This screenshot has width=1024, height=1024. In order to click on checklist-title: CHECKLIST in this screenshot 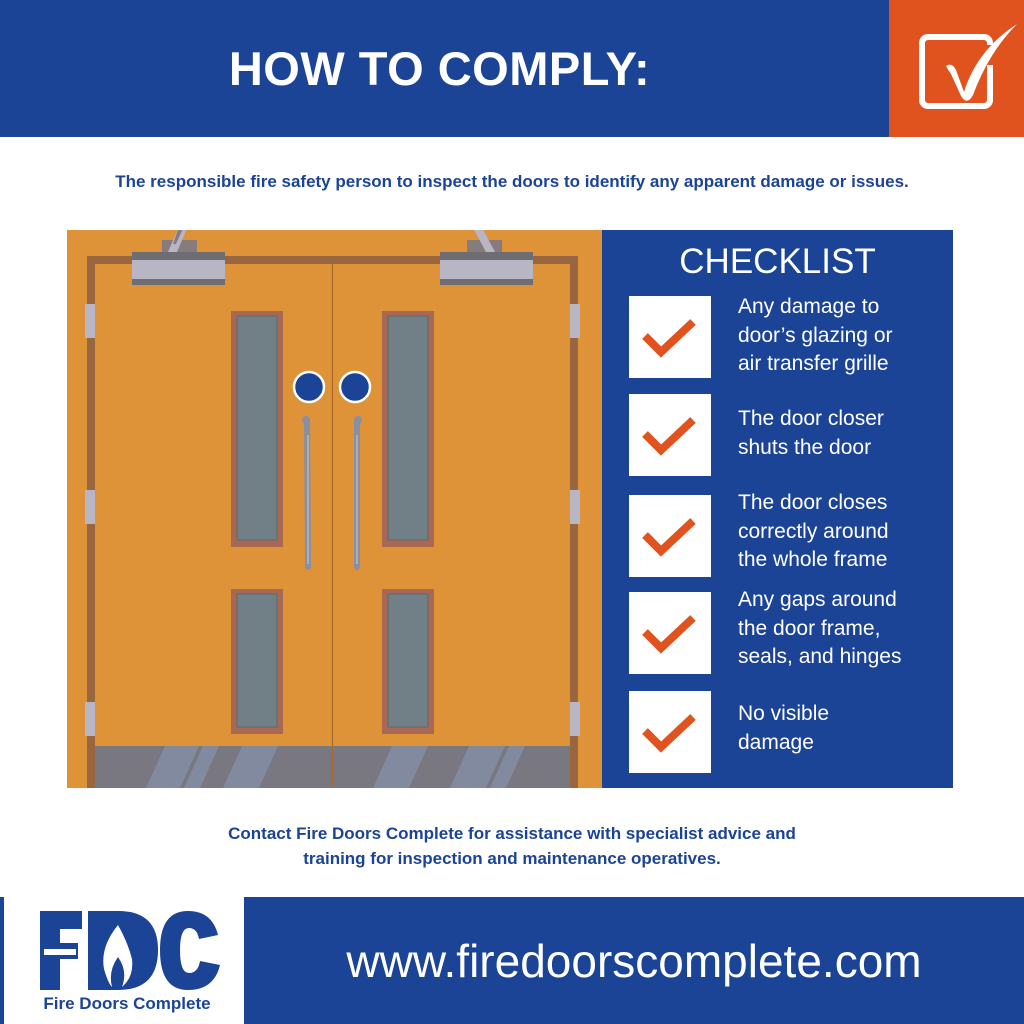, I will do `click(777, 261)`.